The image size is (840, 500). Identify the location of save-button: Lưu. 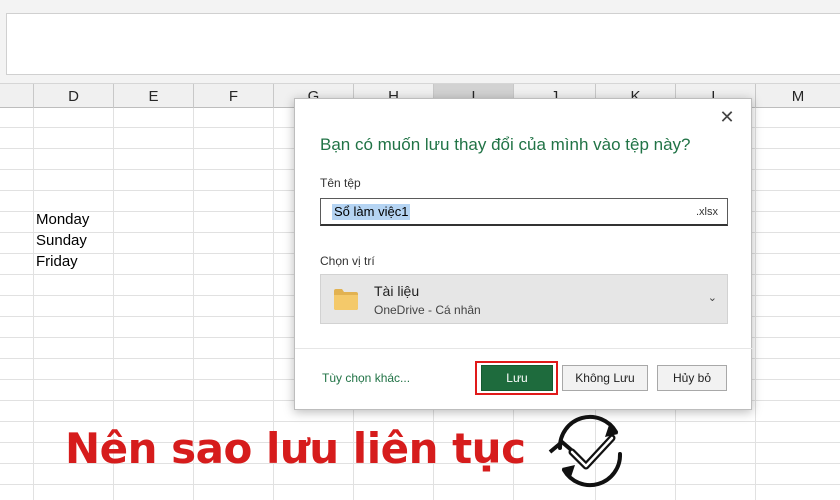
(517, 378).